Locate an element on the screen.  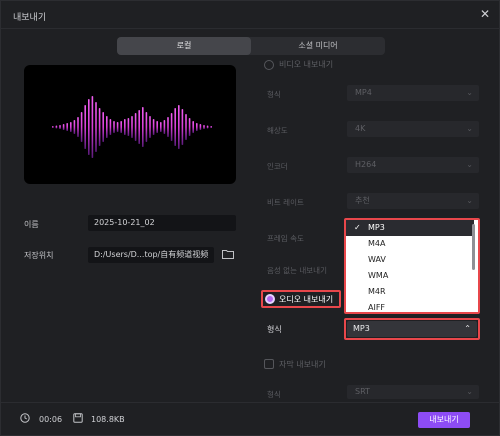
video-format-select: MP4 ⌄ is located at coordinates (413, 93).